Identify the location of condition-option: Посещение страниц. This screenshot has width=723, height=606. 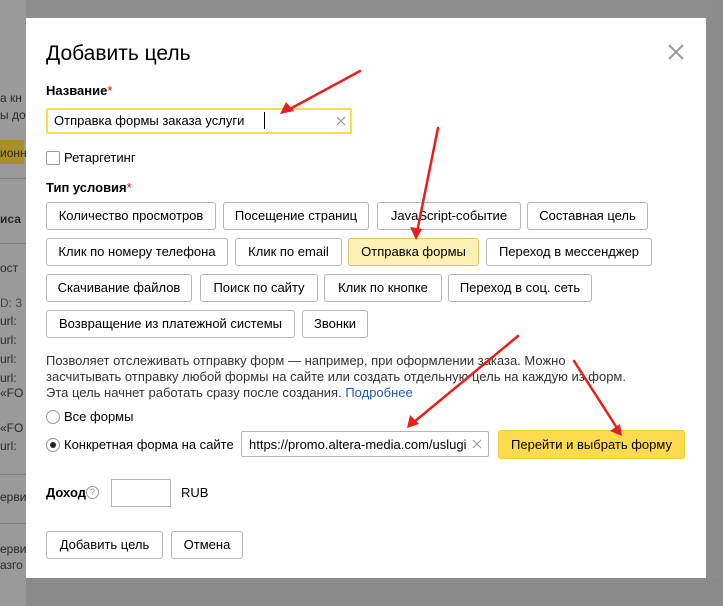
(296, 216).